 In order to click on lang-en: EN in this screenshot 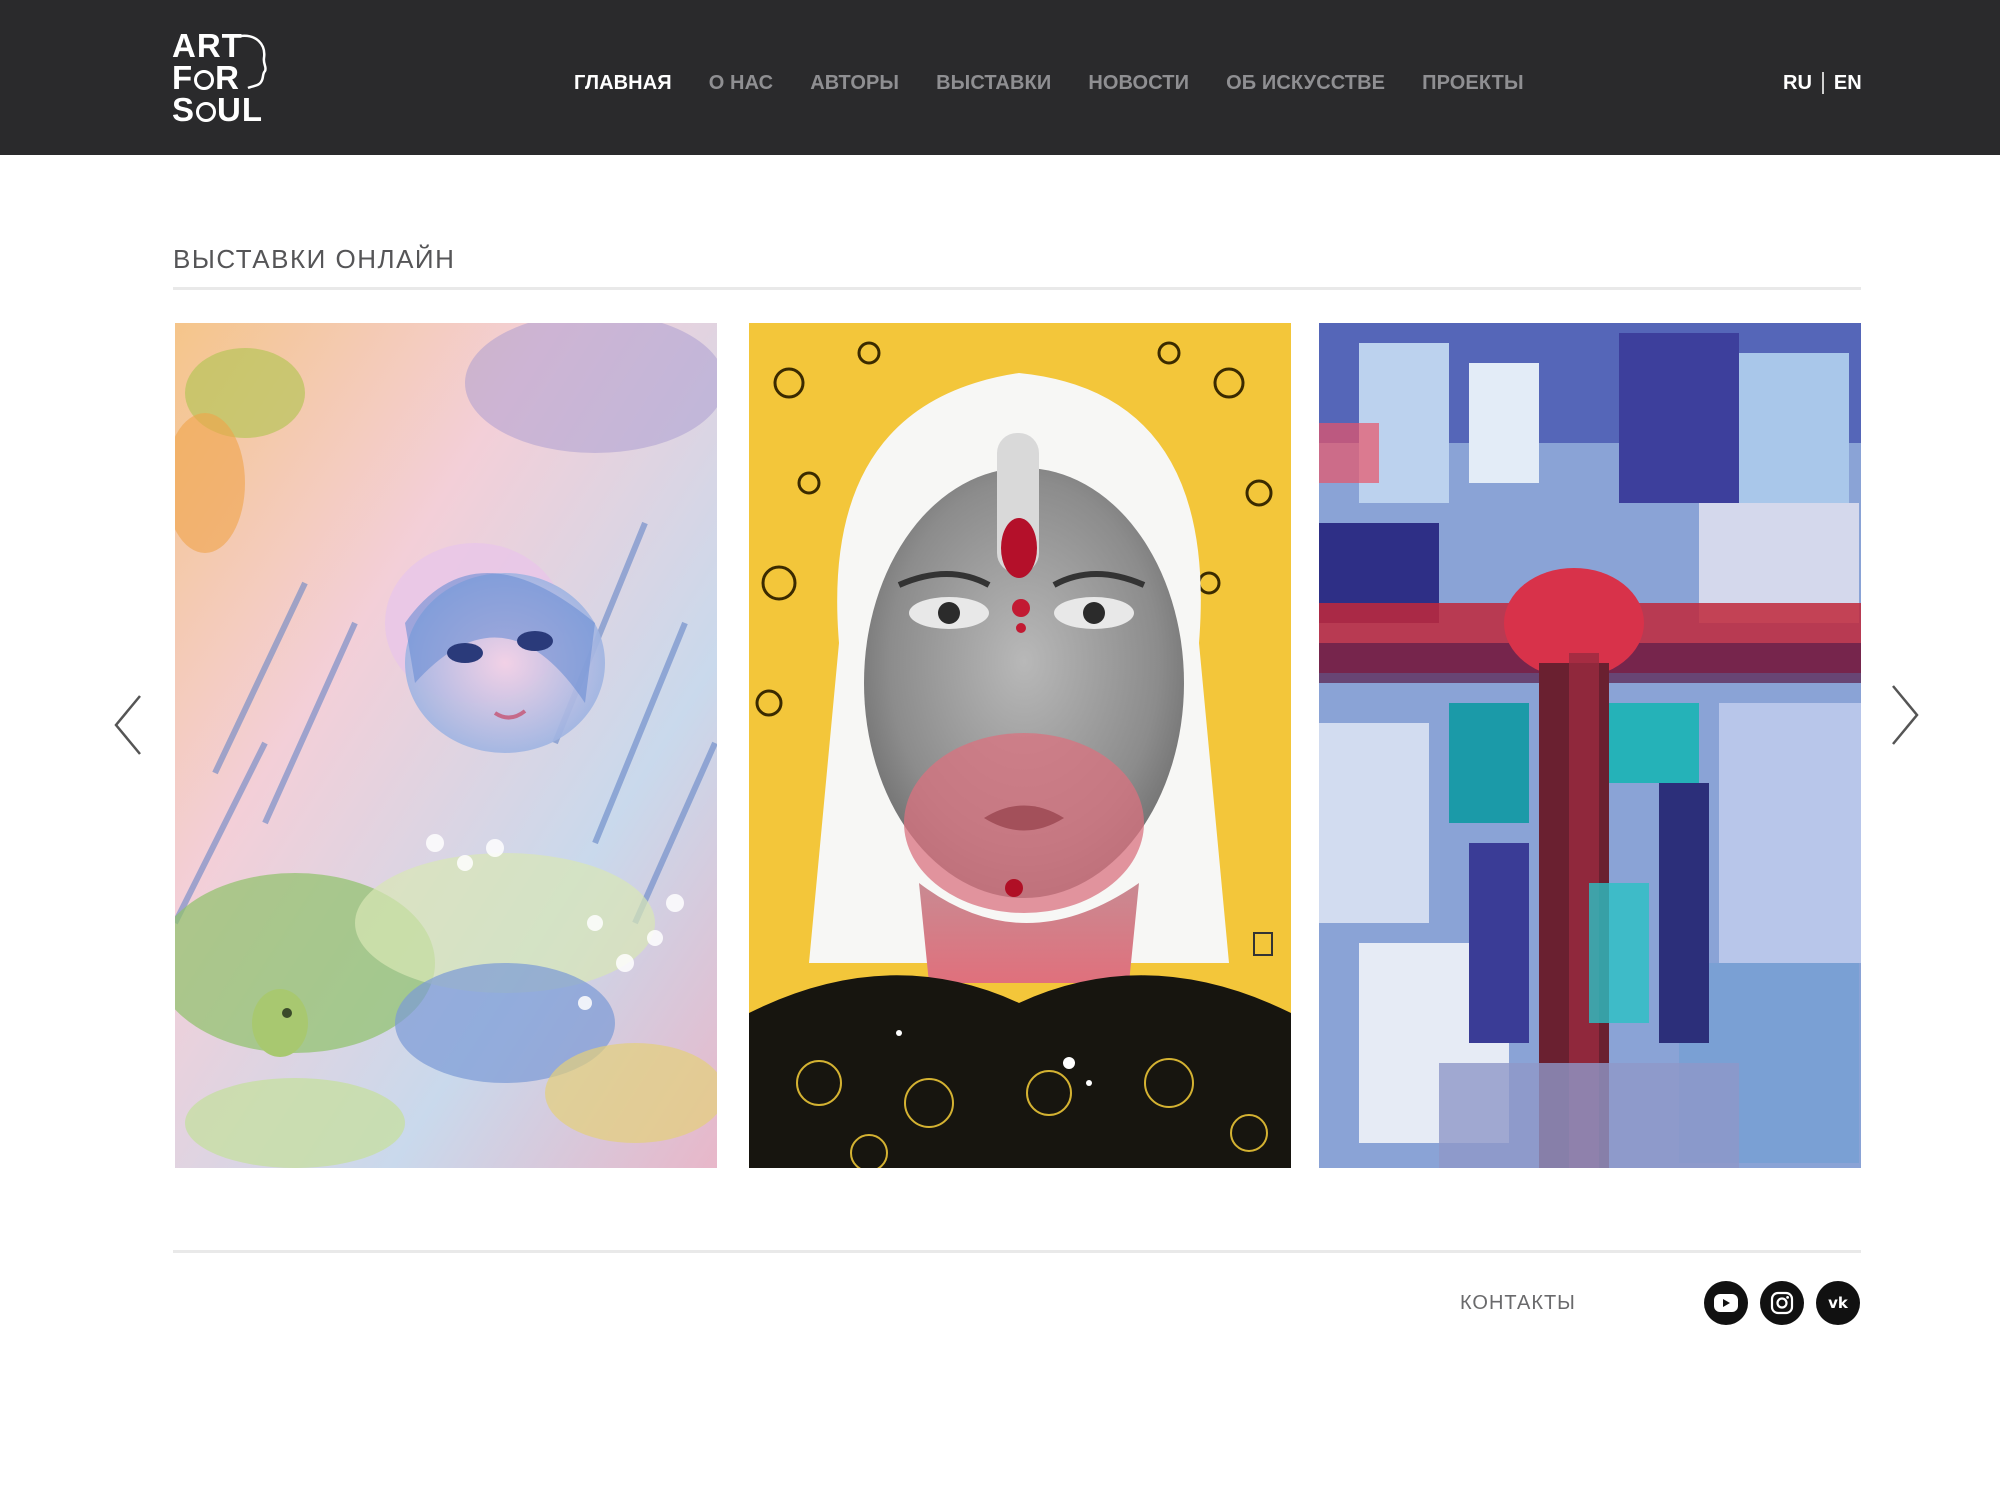, I will do `click(1848, 83)`.